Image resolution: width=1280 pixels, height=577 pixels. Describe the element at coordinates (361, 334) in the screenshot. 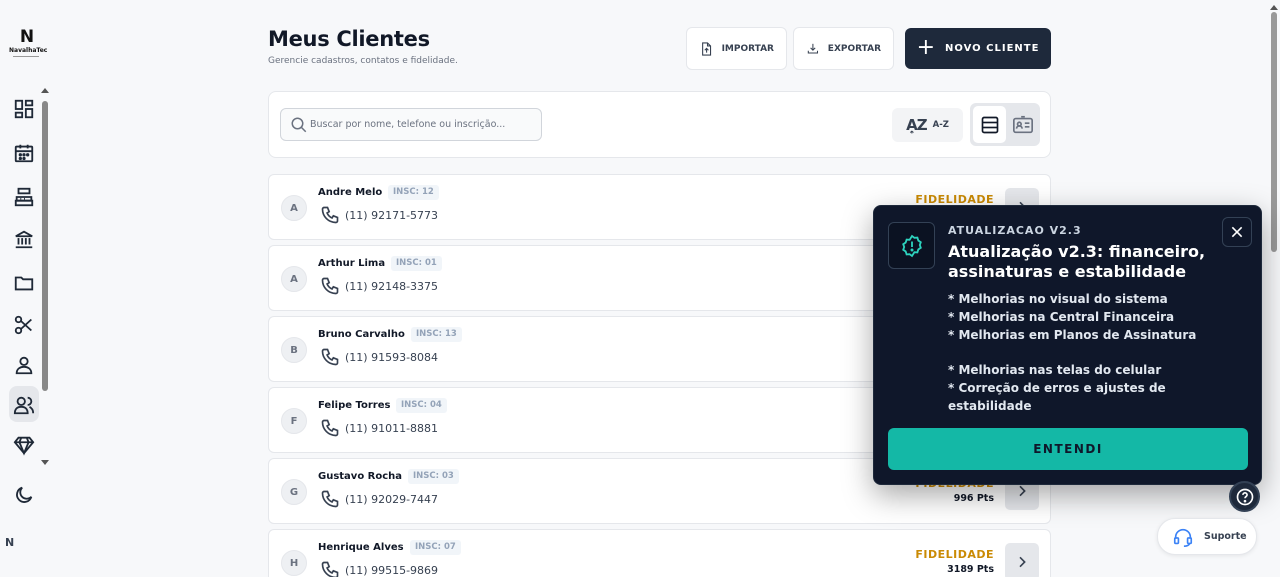

I see `client-name: Bruno Carvalho` at that location.